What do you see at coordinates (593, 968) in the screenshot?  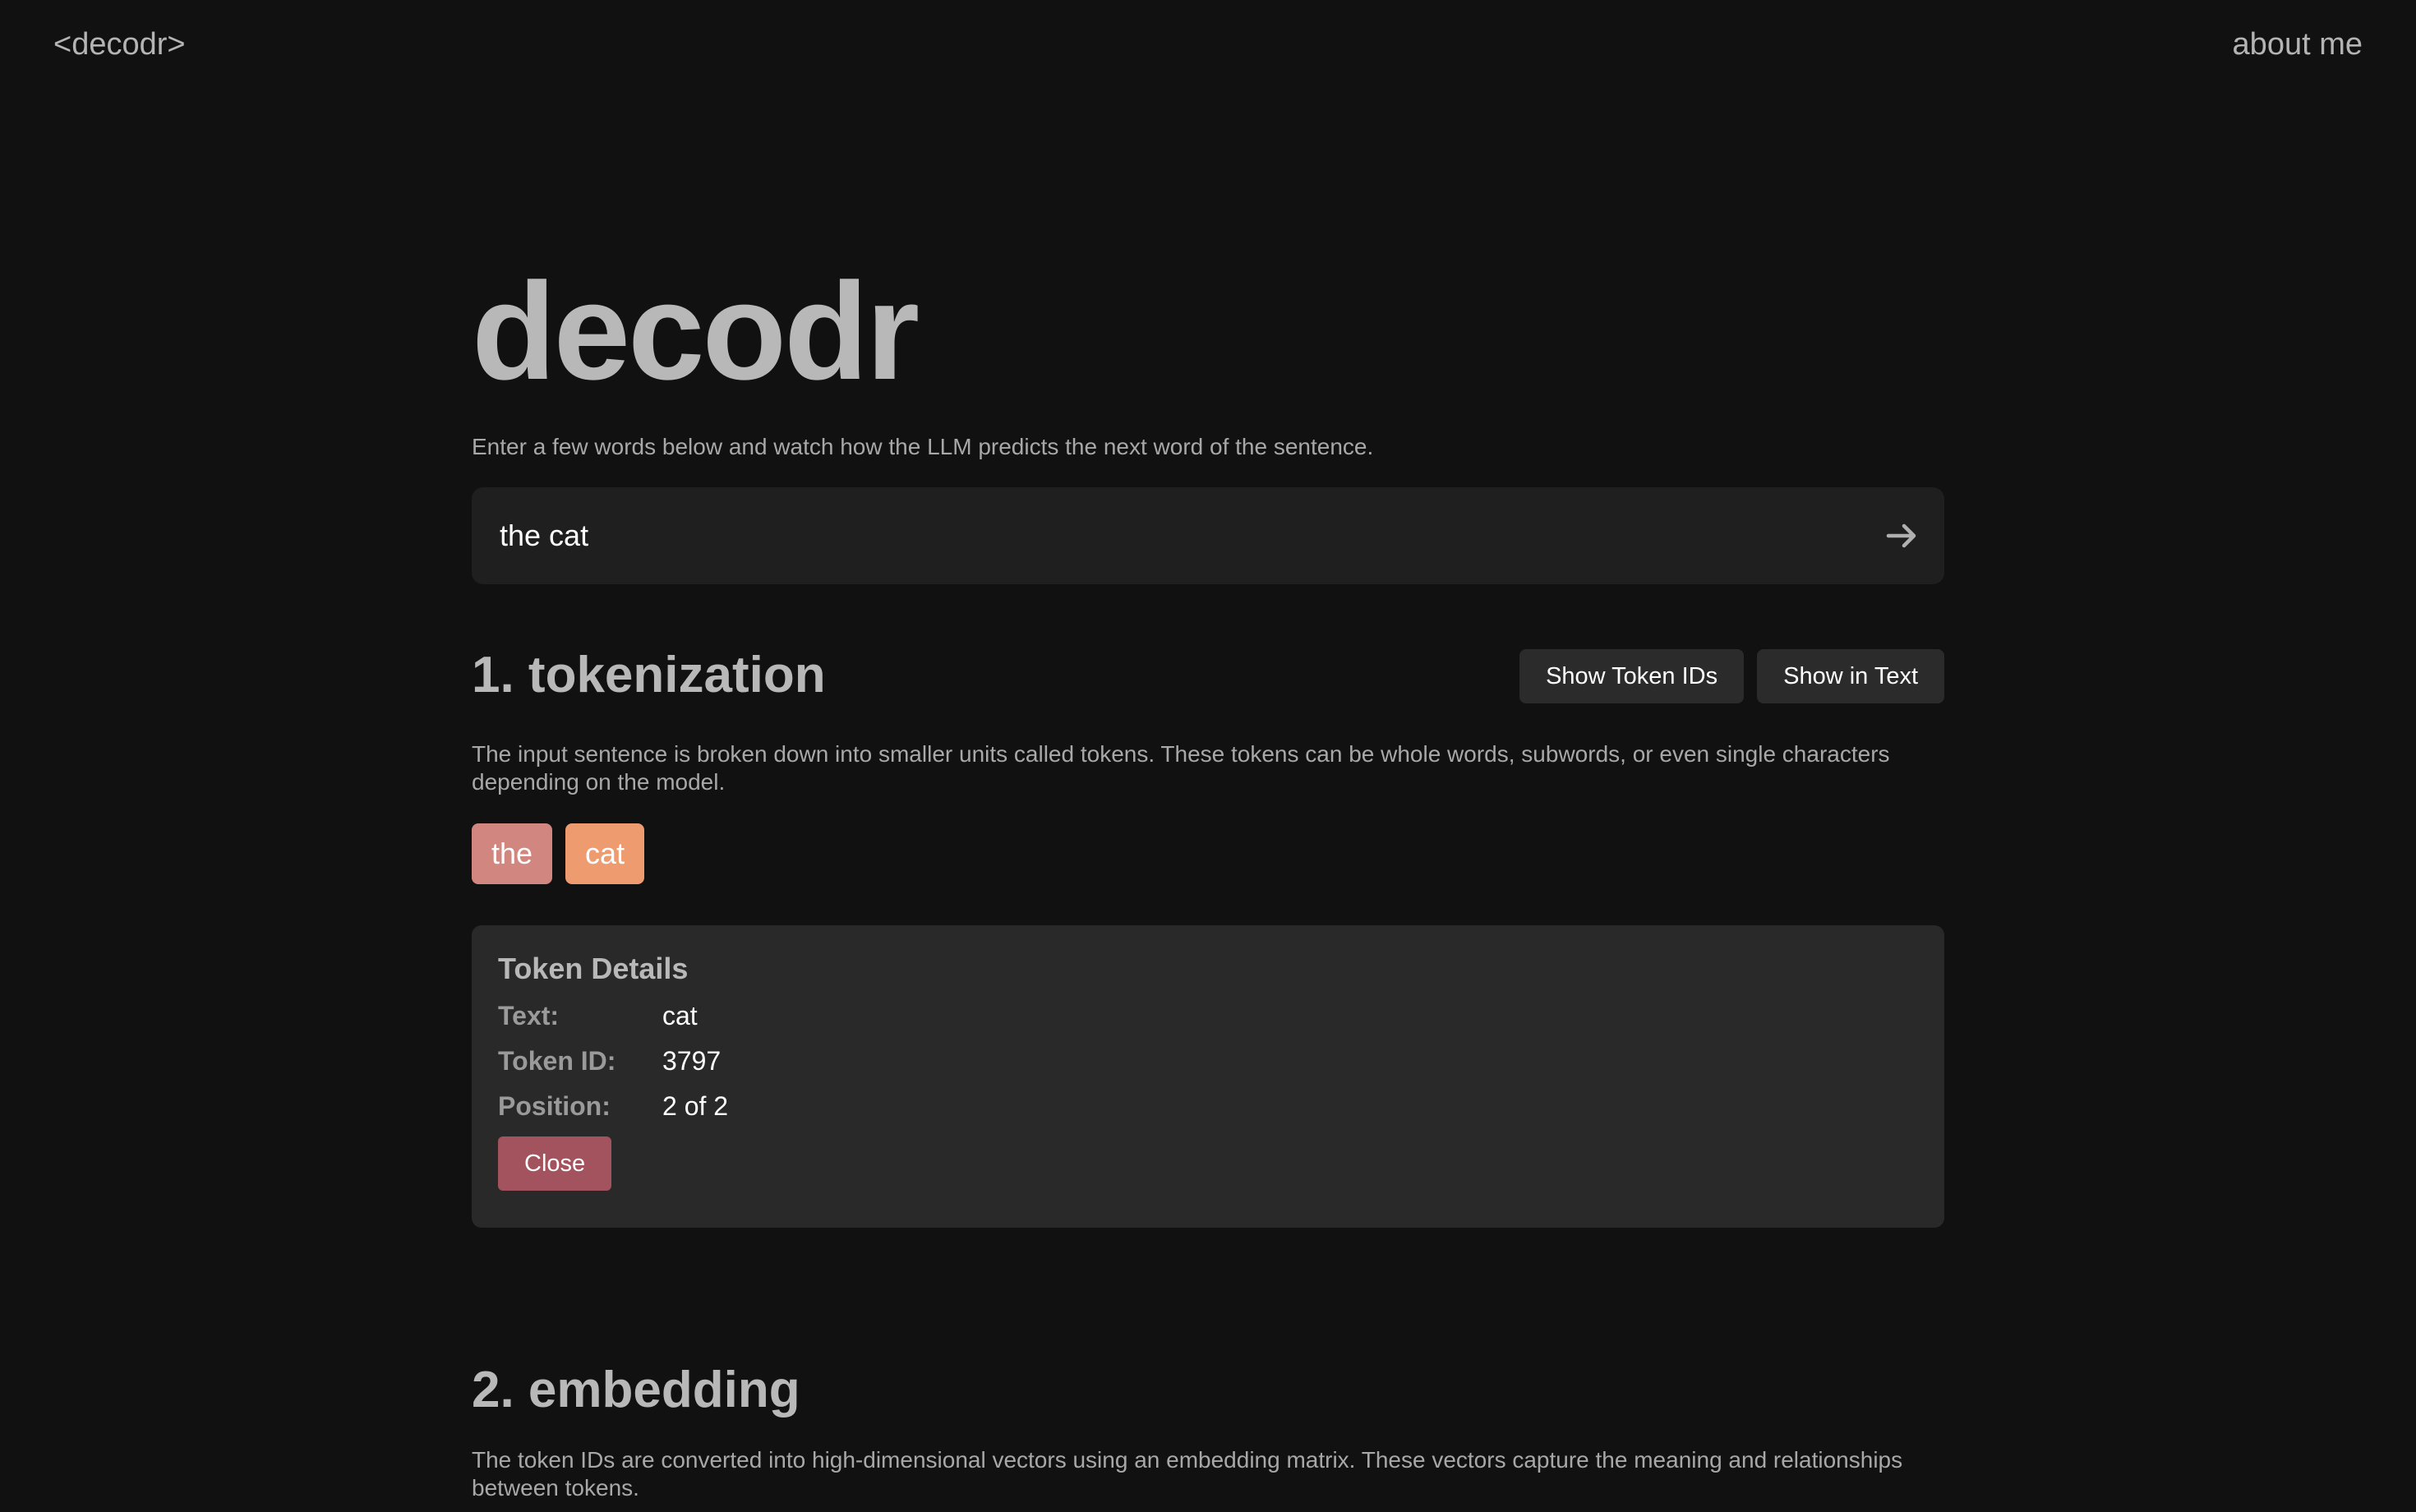 I see `token-details-title: Token Details` at bounding box center [593, 968].